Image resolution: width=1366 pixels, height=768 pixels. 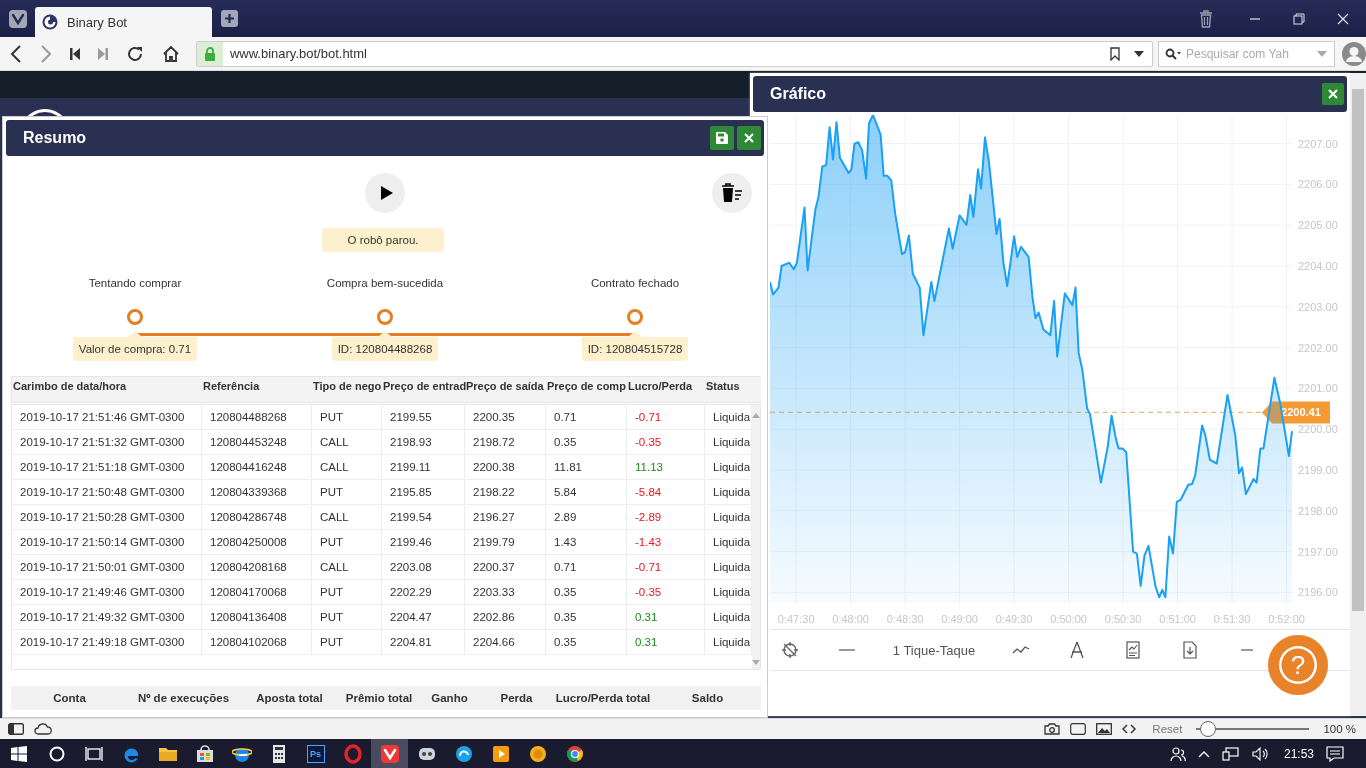 What do you see at coordinates (107, 467) in the screenshot?
I see `table-cell: 2019-10-17 21:51:18 GMT-0300` at bounding box center [107, 467].